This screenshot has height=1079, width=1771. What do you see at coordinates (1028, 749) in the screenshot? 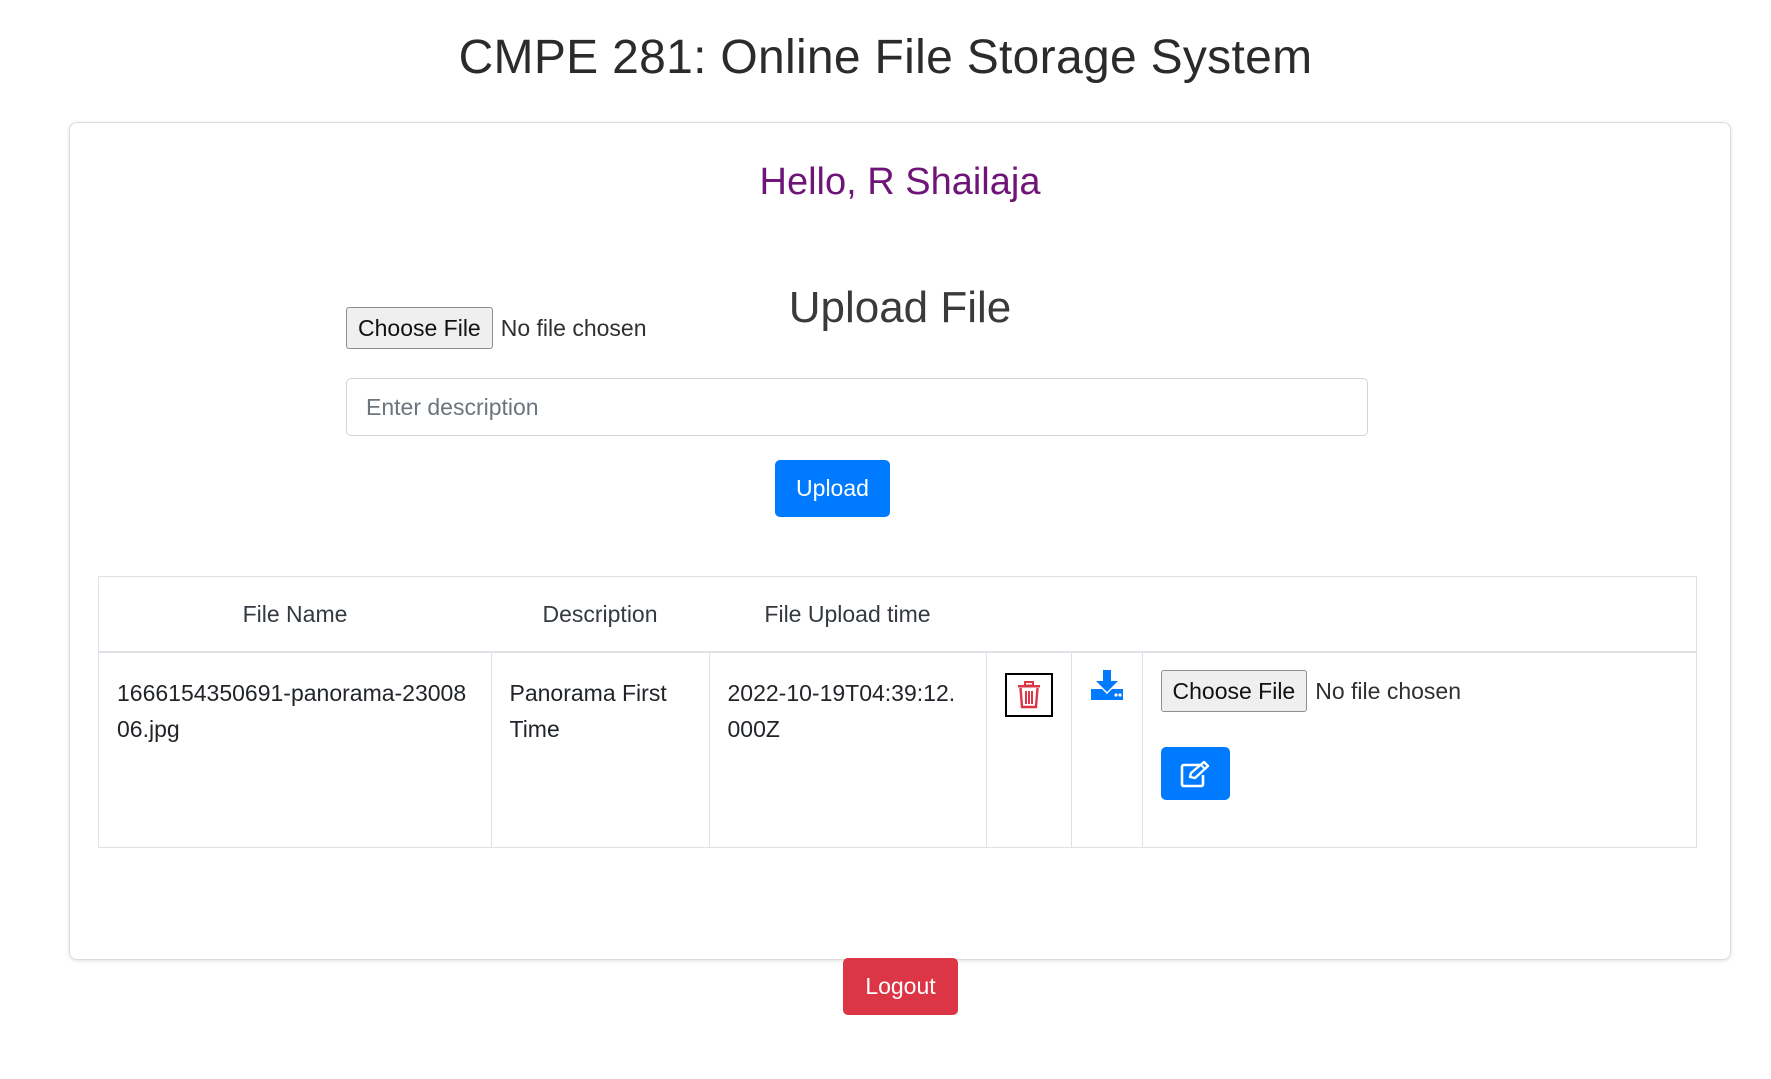
I see `cell-delete` at bounding box center [1028, 749].